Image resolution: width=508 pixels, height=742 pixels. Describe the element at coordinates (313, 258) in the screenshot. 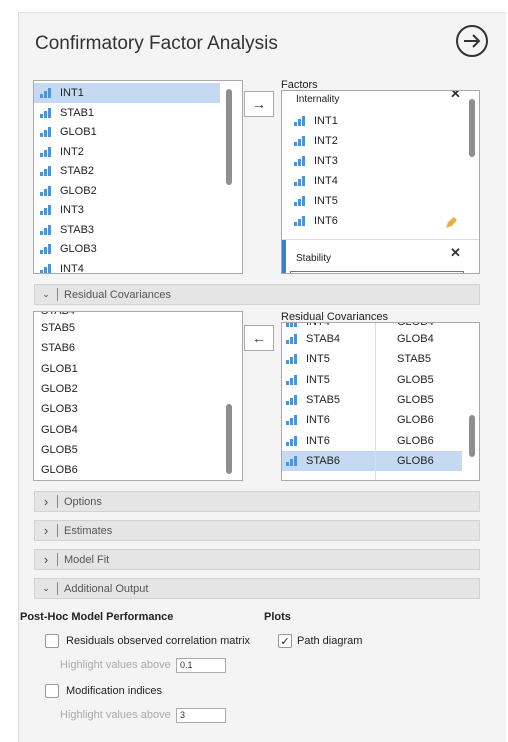

I see `factor-name-stability: Stability` at that location.